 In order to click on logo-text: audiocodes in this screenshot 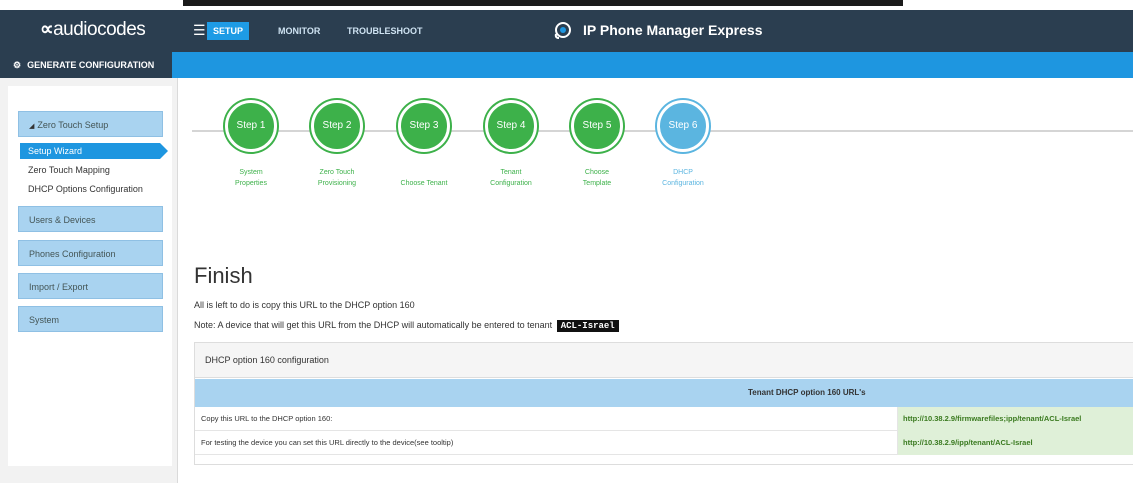, I will do `click(99, 29)`.